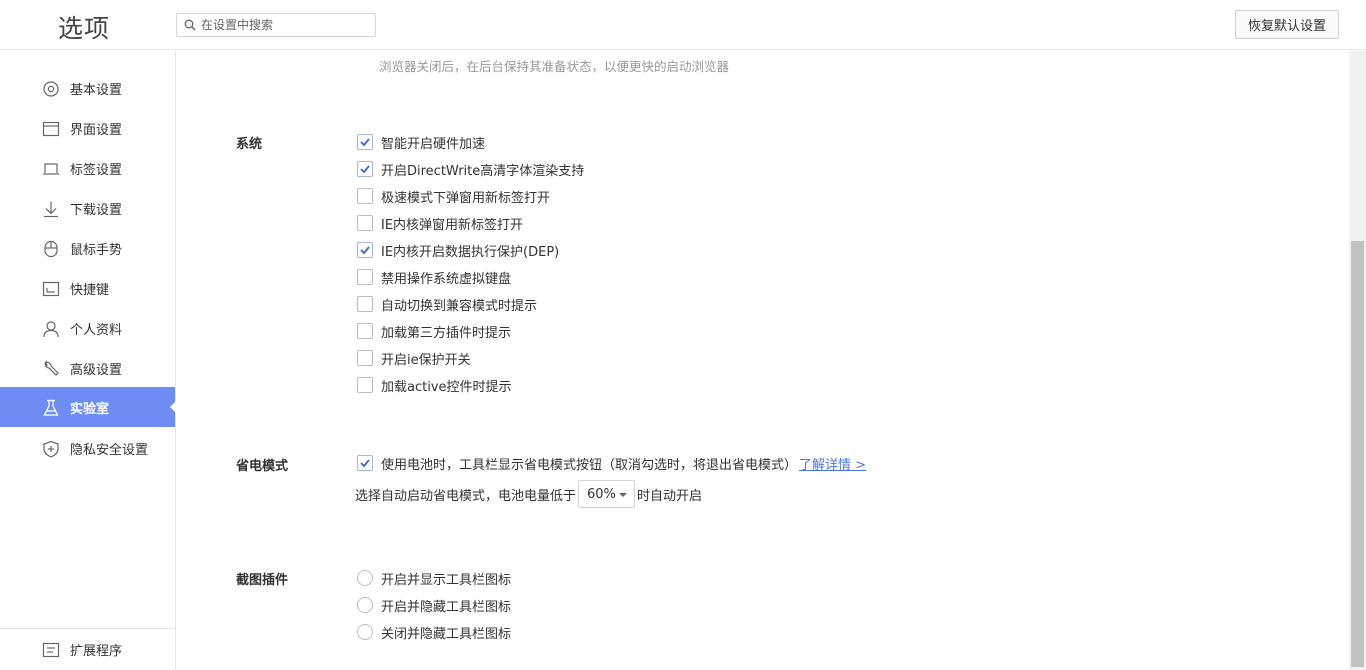 The height and width of the screenshot is (670, 1366). Describe the element at coordinates (51, 329) in the screenshot. I see `user-icon` at that location.